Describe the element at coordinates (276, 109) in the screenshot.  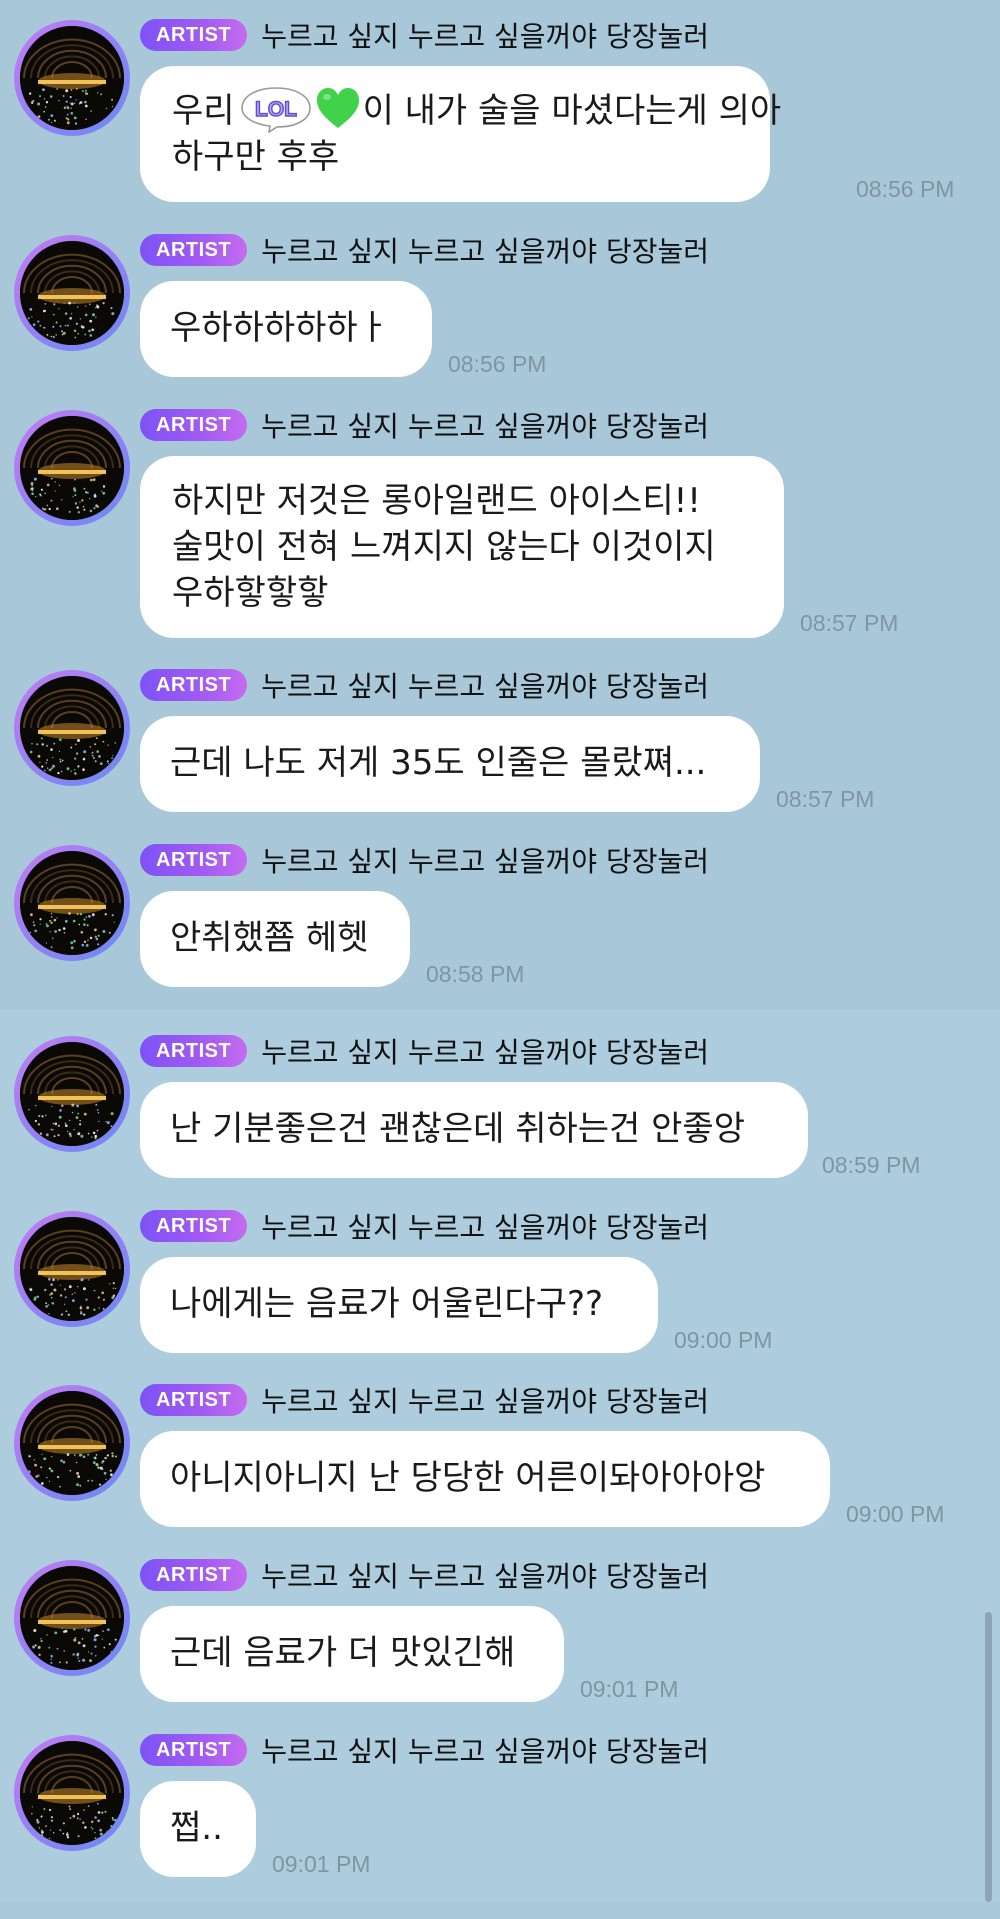
I see `lol-sticker-icon: LOL` at that location.